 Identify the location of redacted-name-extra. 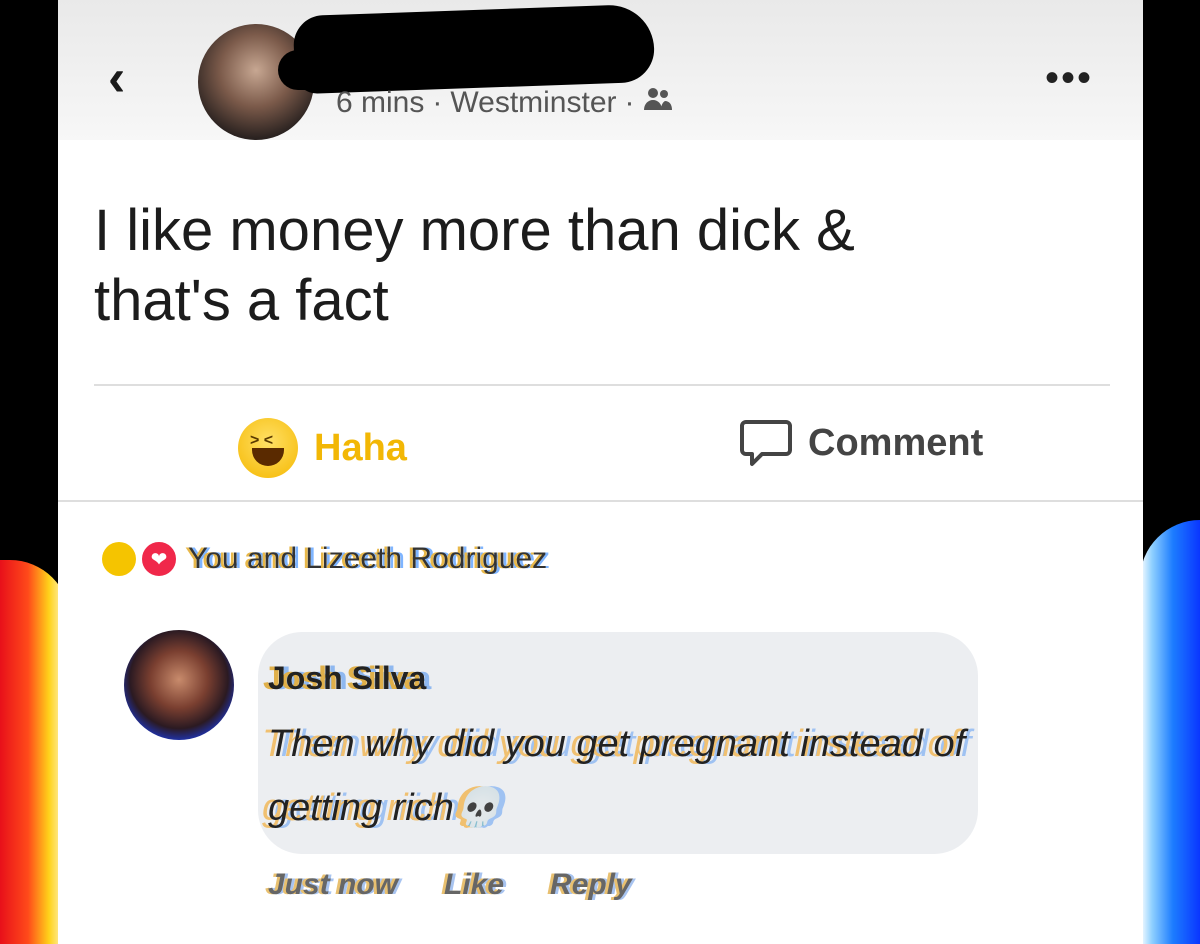
(338, 70).